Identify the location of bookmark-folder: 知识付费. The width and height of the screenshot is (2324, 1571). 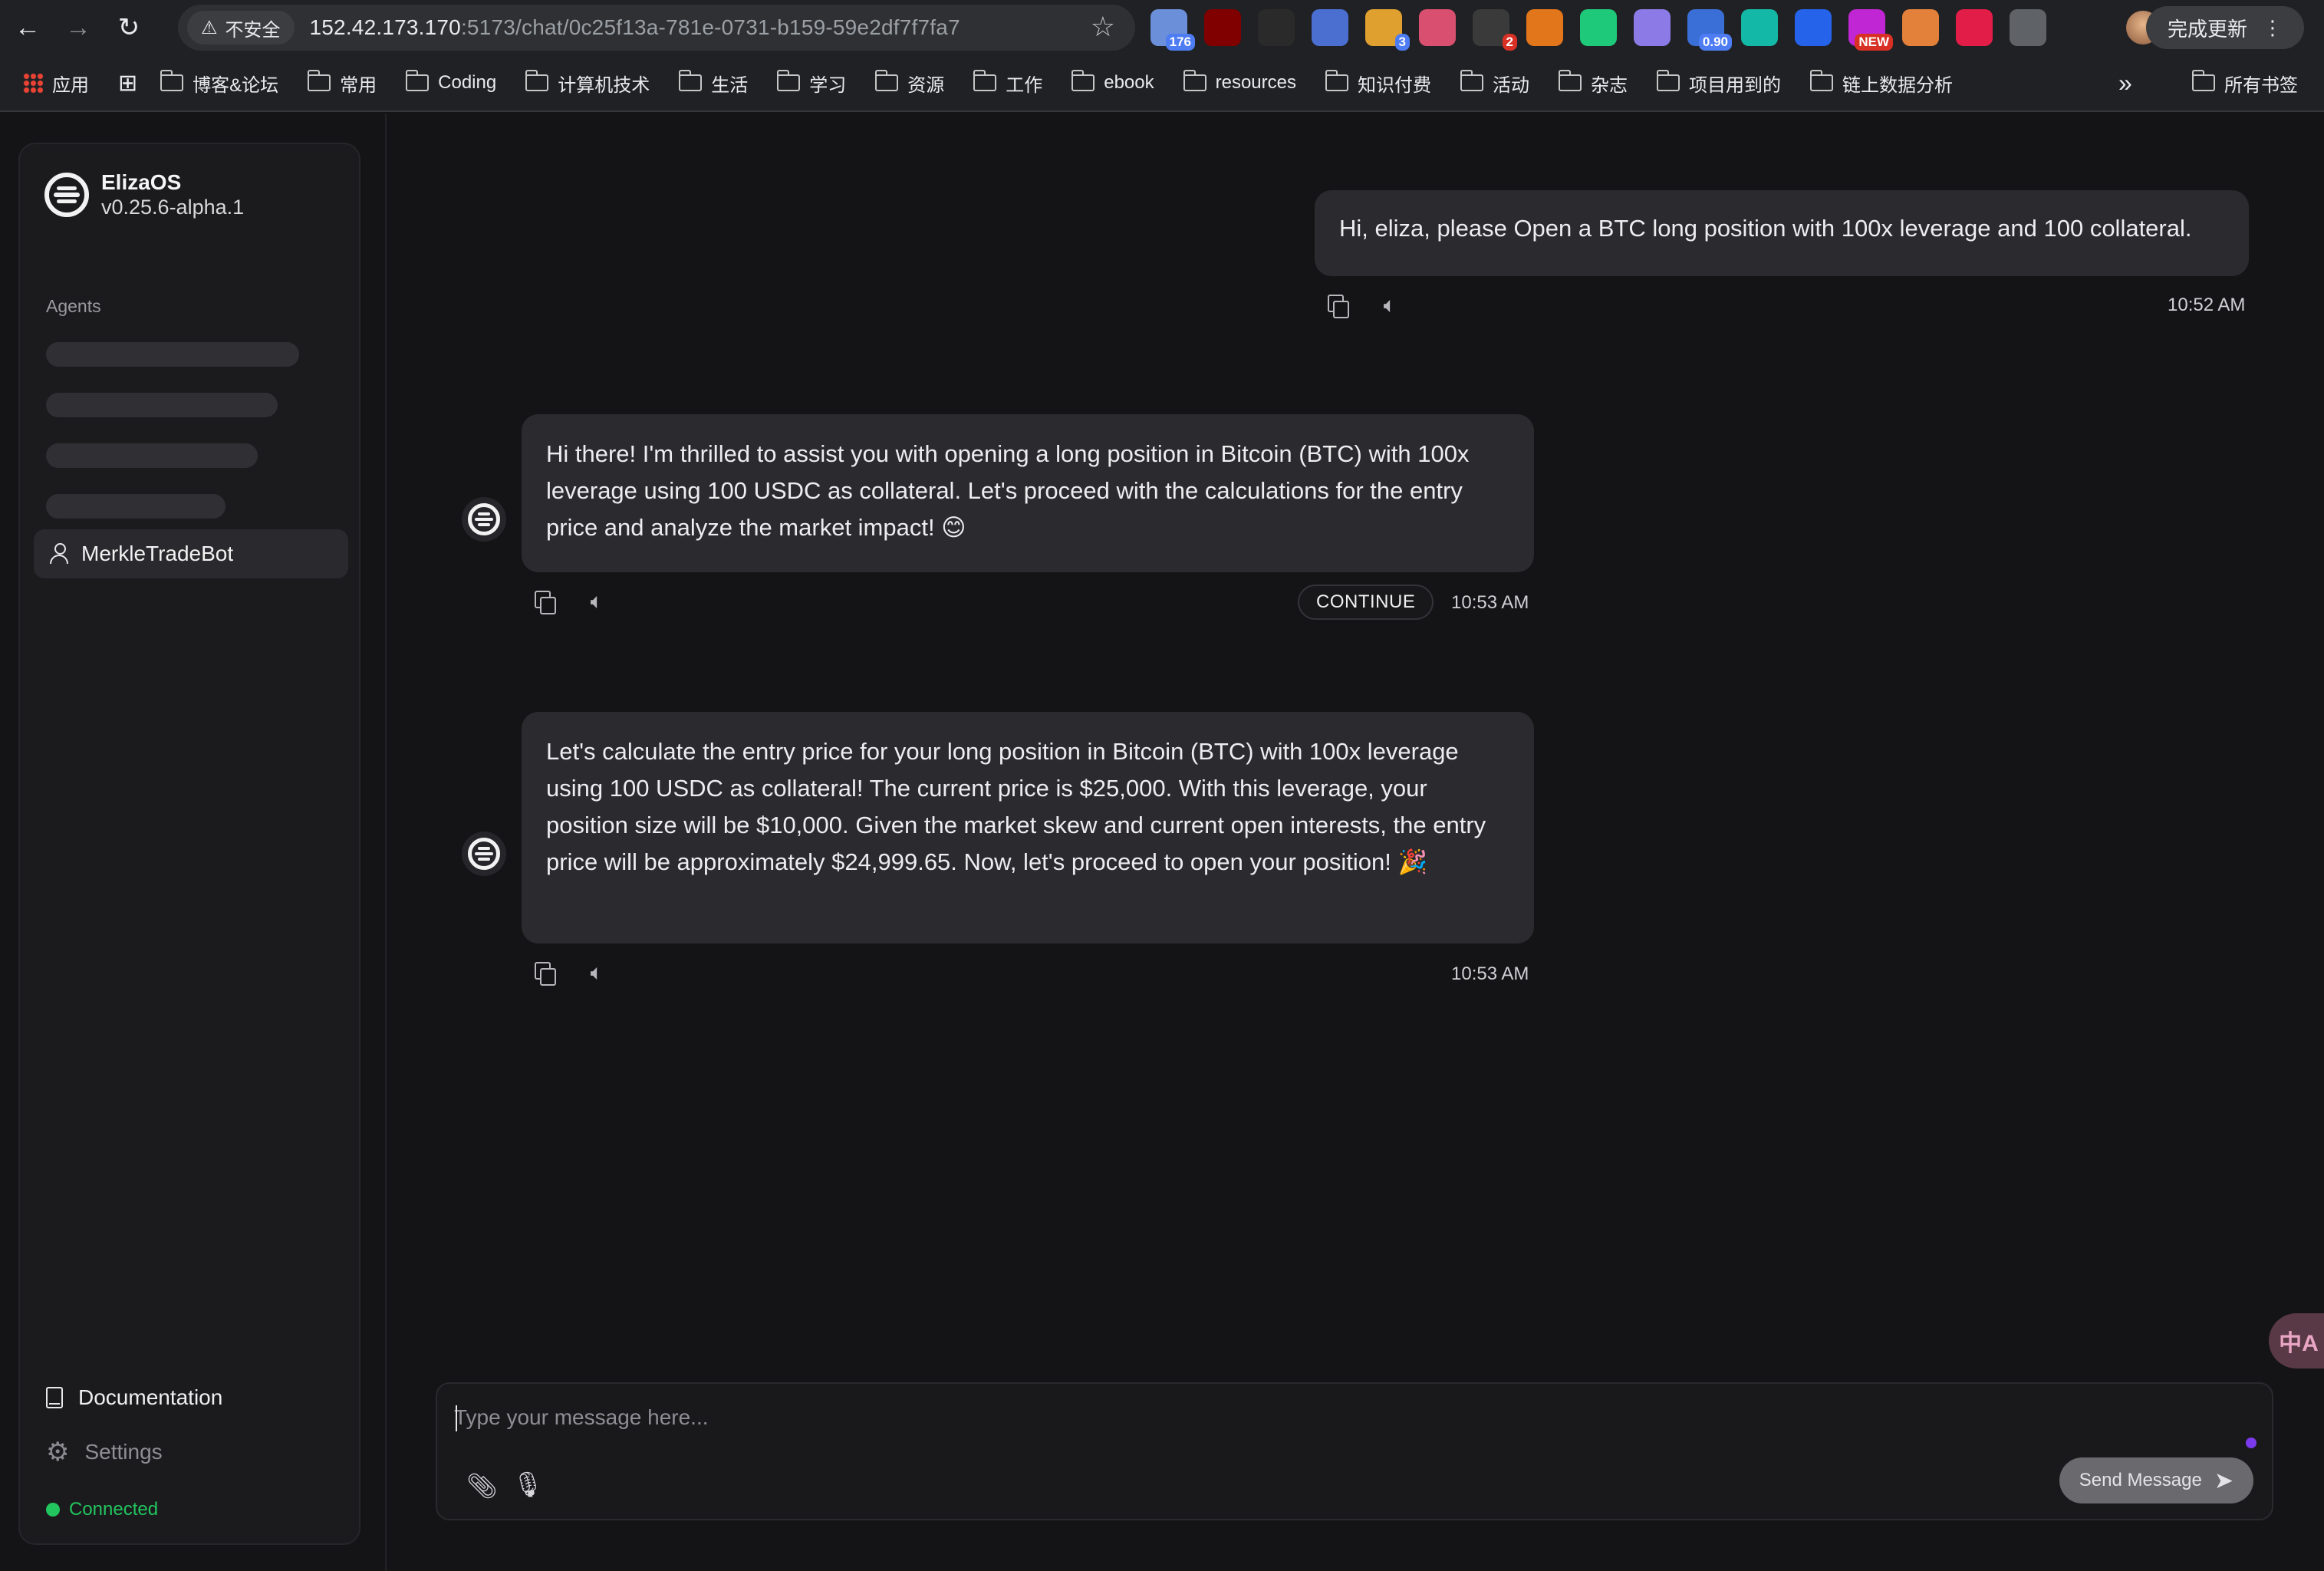
(1378, 83).